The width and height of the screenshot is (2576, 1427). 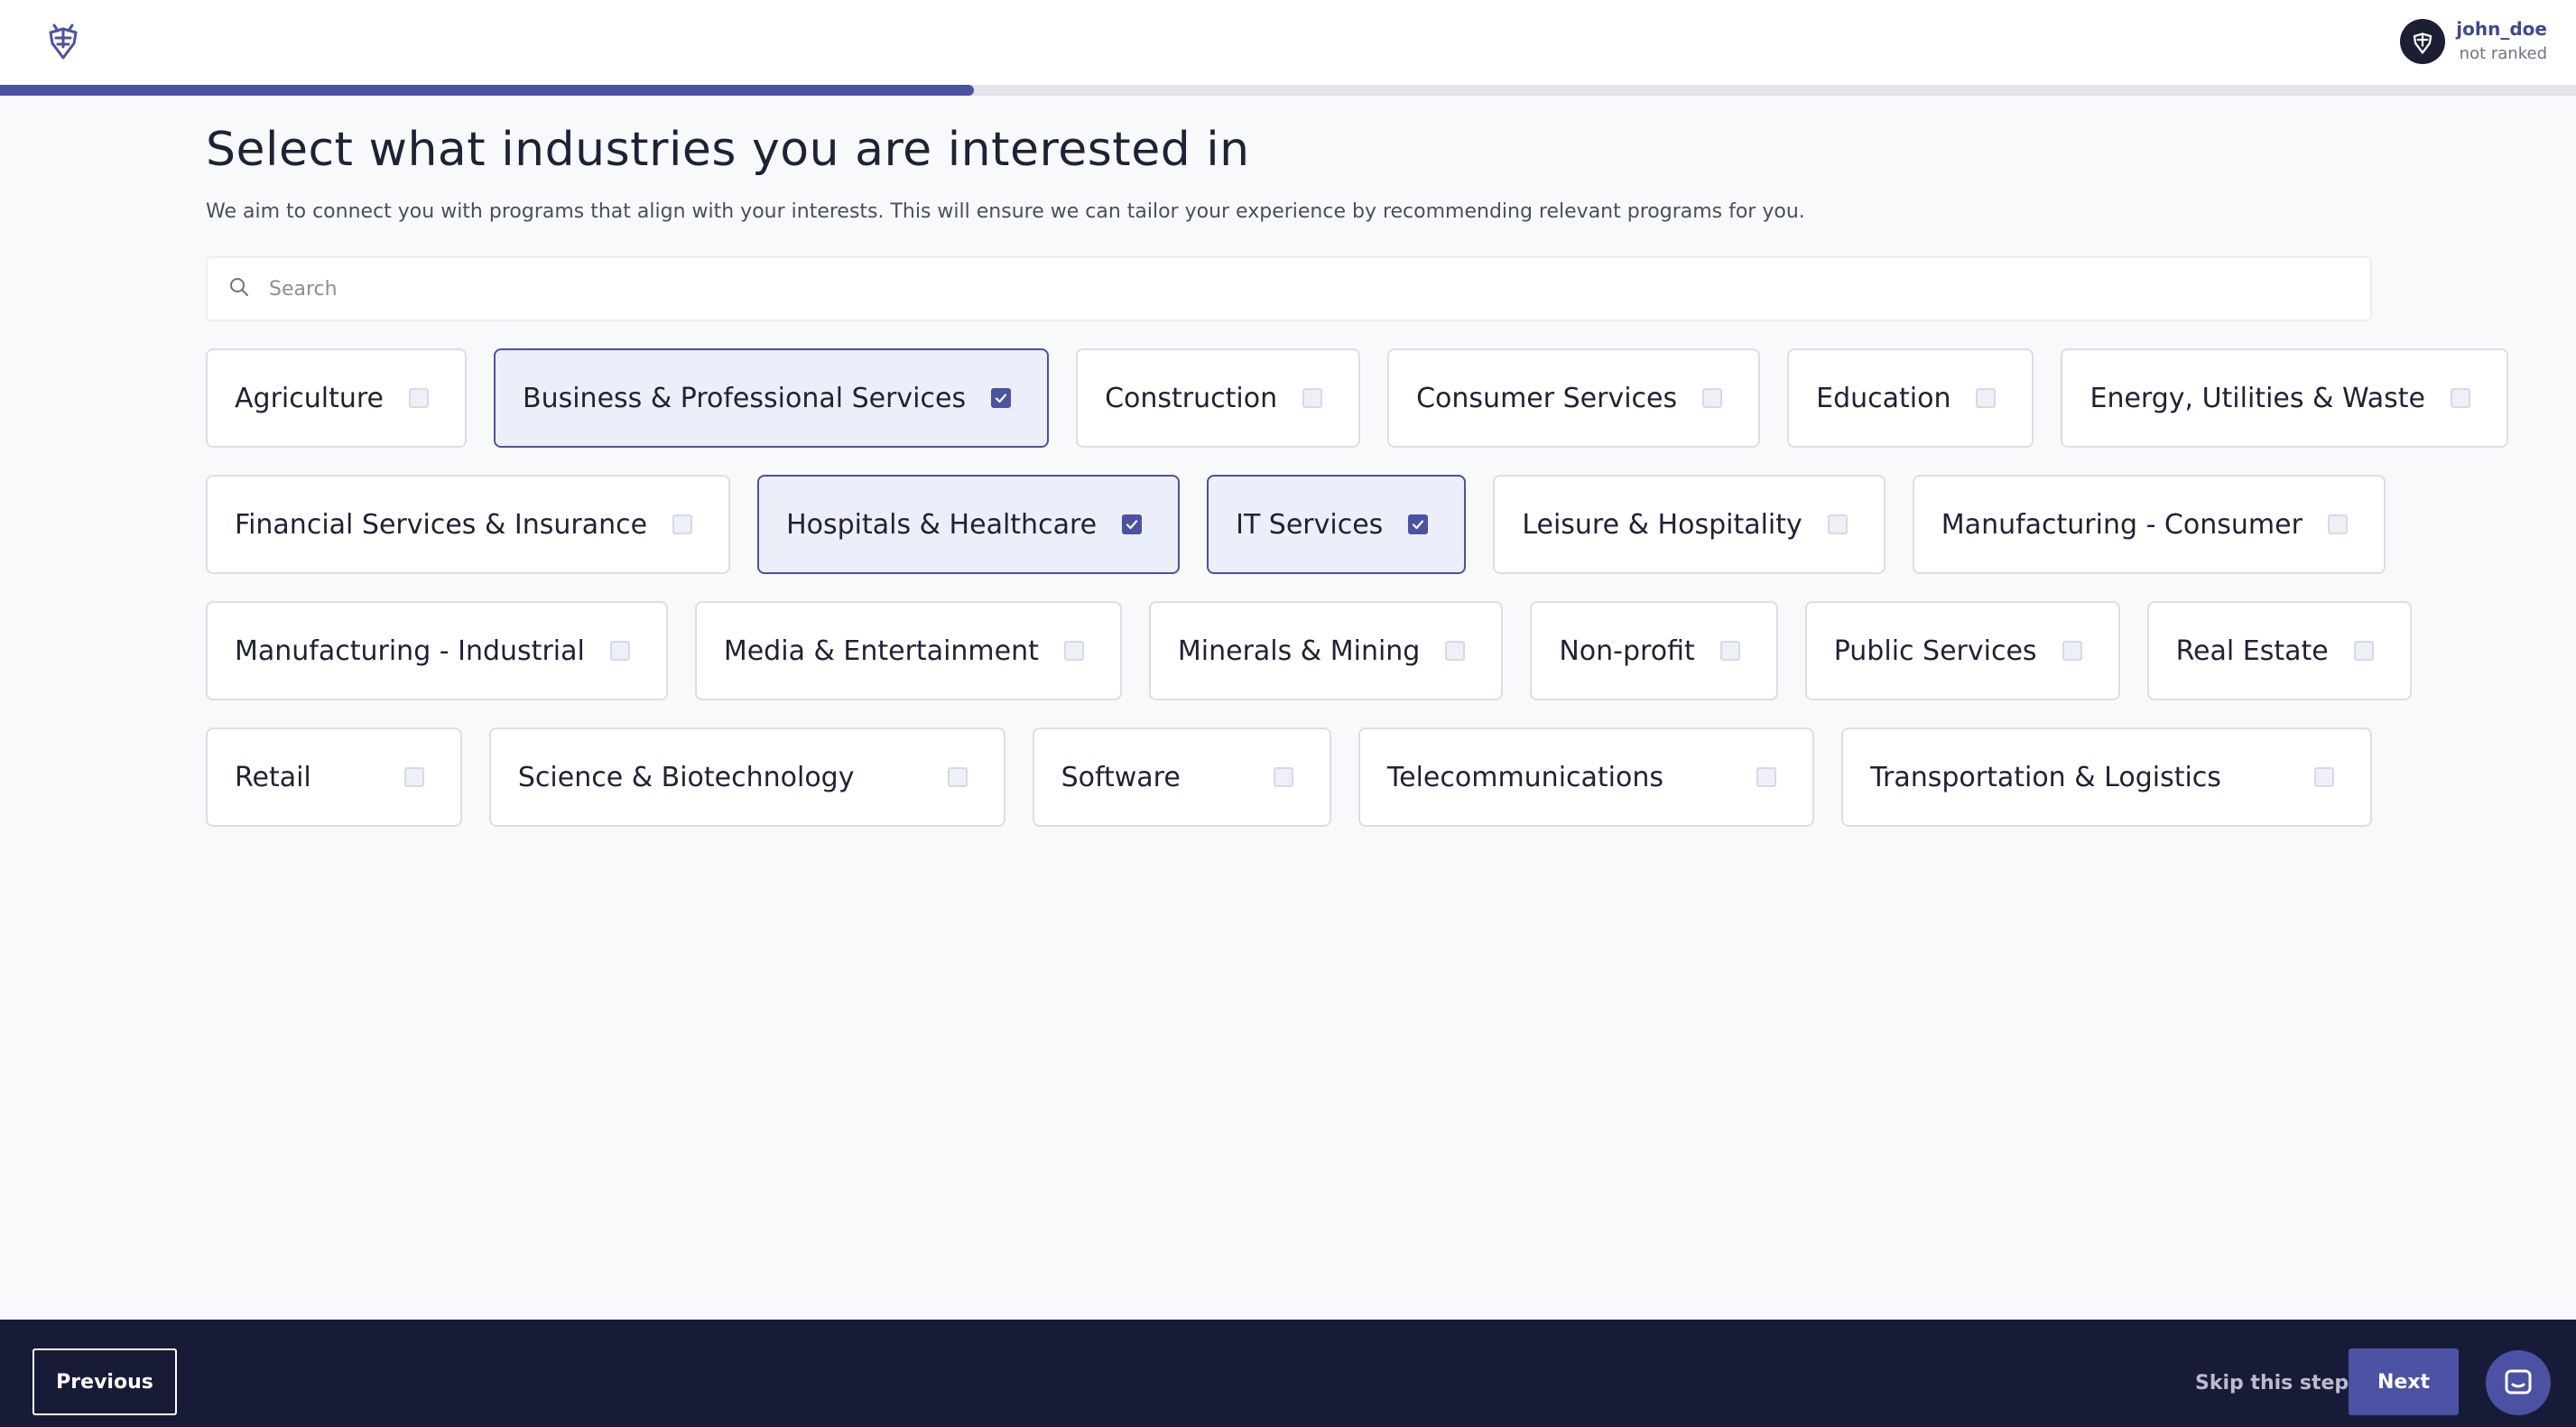 I want to click on industry-option: Real Estate, so click(x=2279, y=650).